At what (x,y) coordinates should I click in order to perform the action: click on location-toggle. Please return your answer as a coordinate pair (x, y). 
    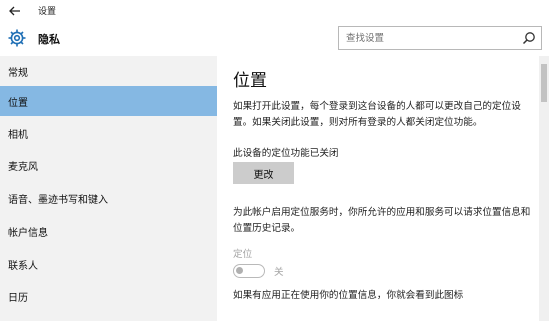
    Looking at the image, I should click on (249, 271).